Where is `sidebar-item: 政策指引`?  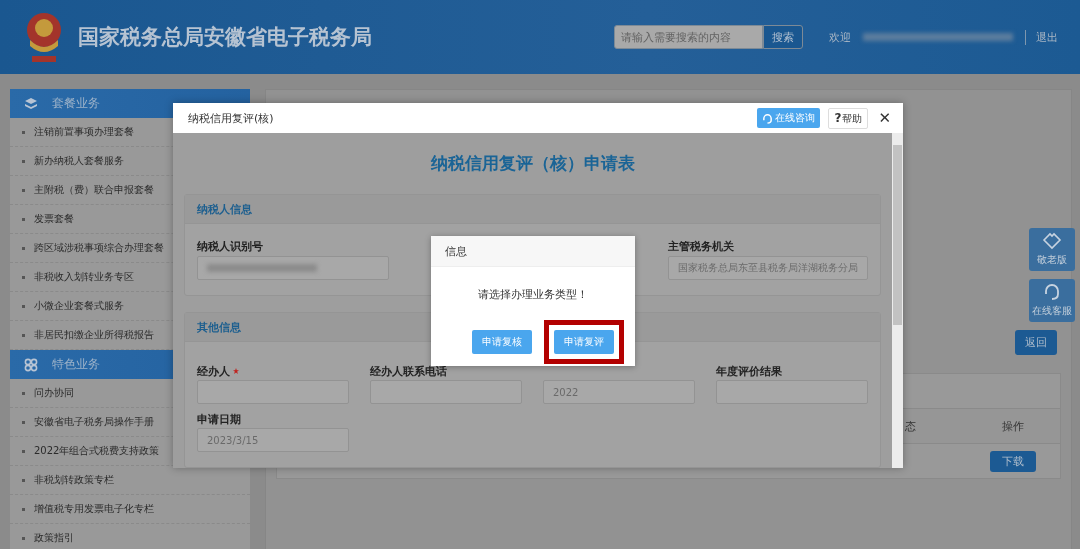 sidebar-item: 政策指引 is located at coordinates (130, 536).